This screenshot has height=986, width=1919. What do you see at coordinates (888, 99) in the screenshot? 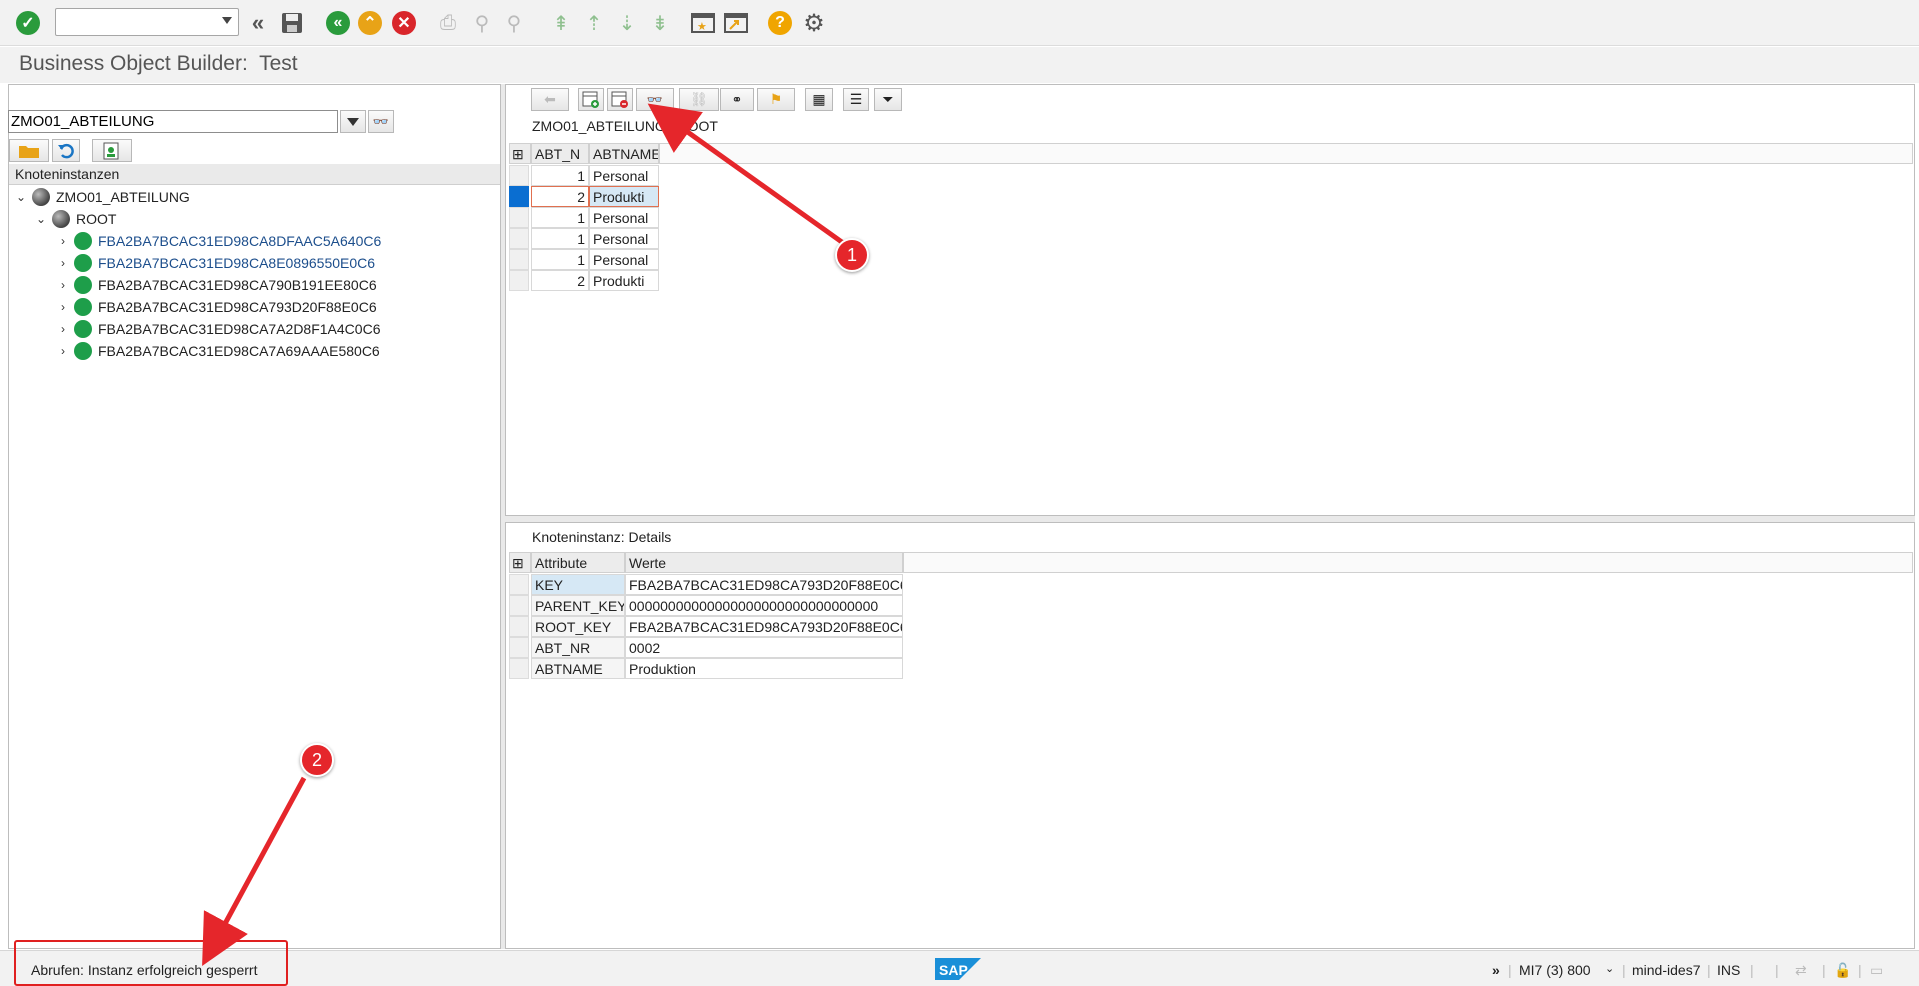
I see `filter-button: ⏷` at bounding box center [888, 99].